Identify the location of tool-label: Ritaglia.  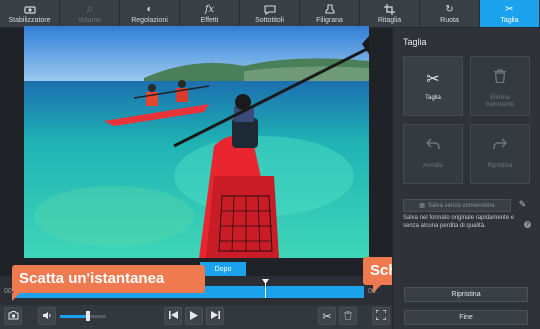
(389, 20).